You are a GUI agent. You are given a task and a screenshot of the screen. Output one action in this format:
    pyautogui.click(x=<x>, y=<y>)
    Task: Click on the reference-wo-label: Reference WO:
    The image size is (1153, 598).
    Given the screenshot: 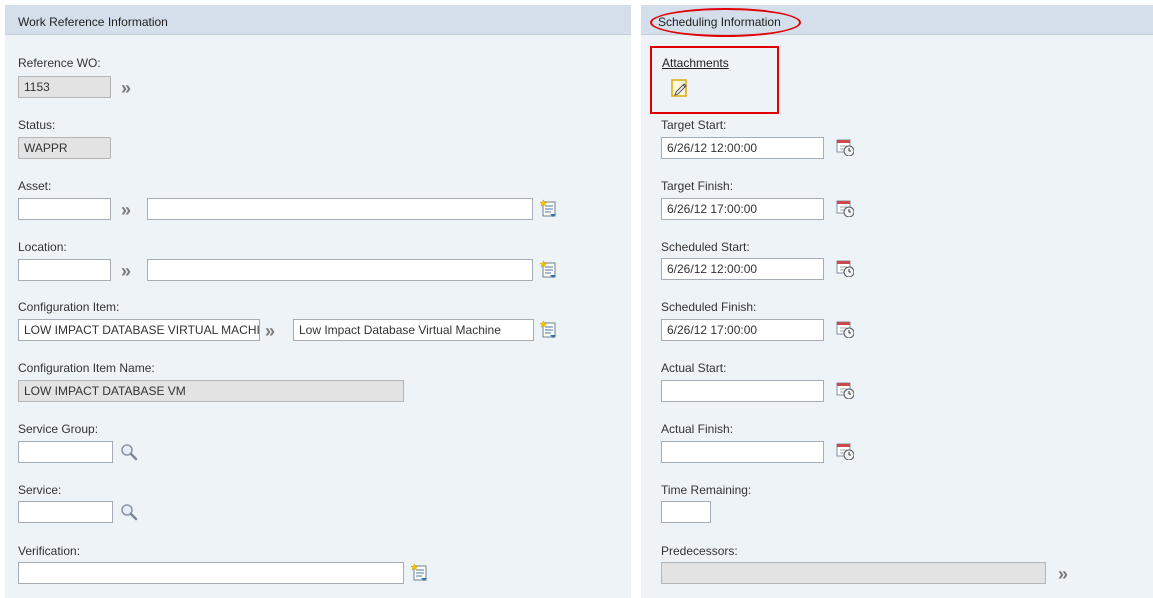 What is the action you would take?
    pyautogui.click(x=59, y=63)
    